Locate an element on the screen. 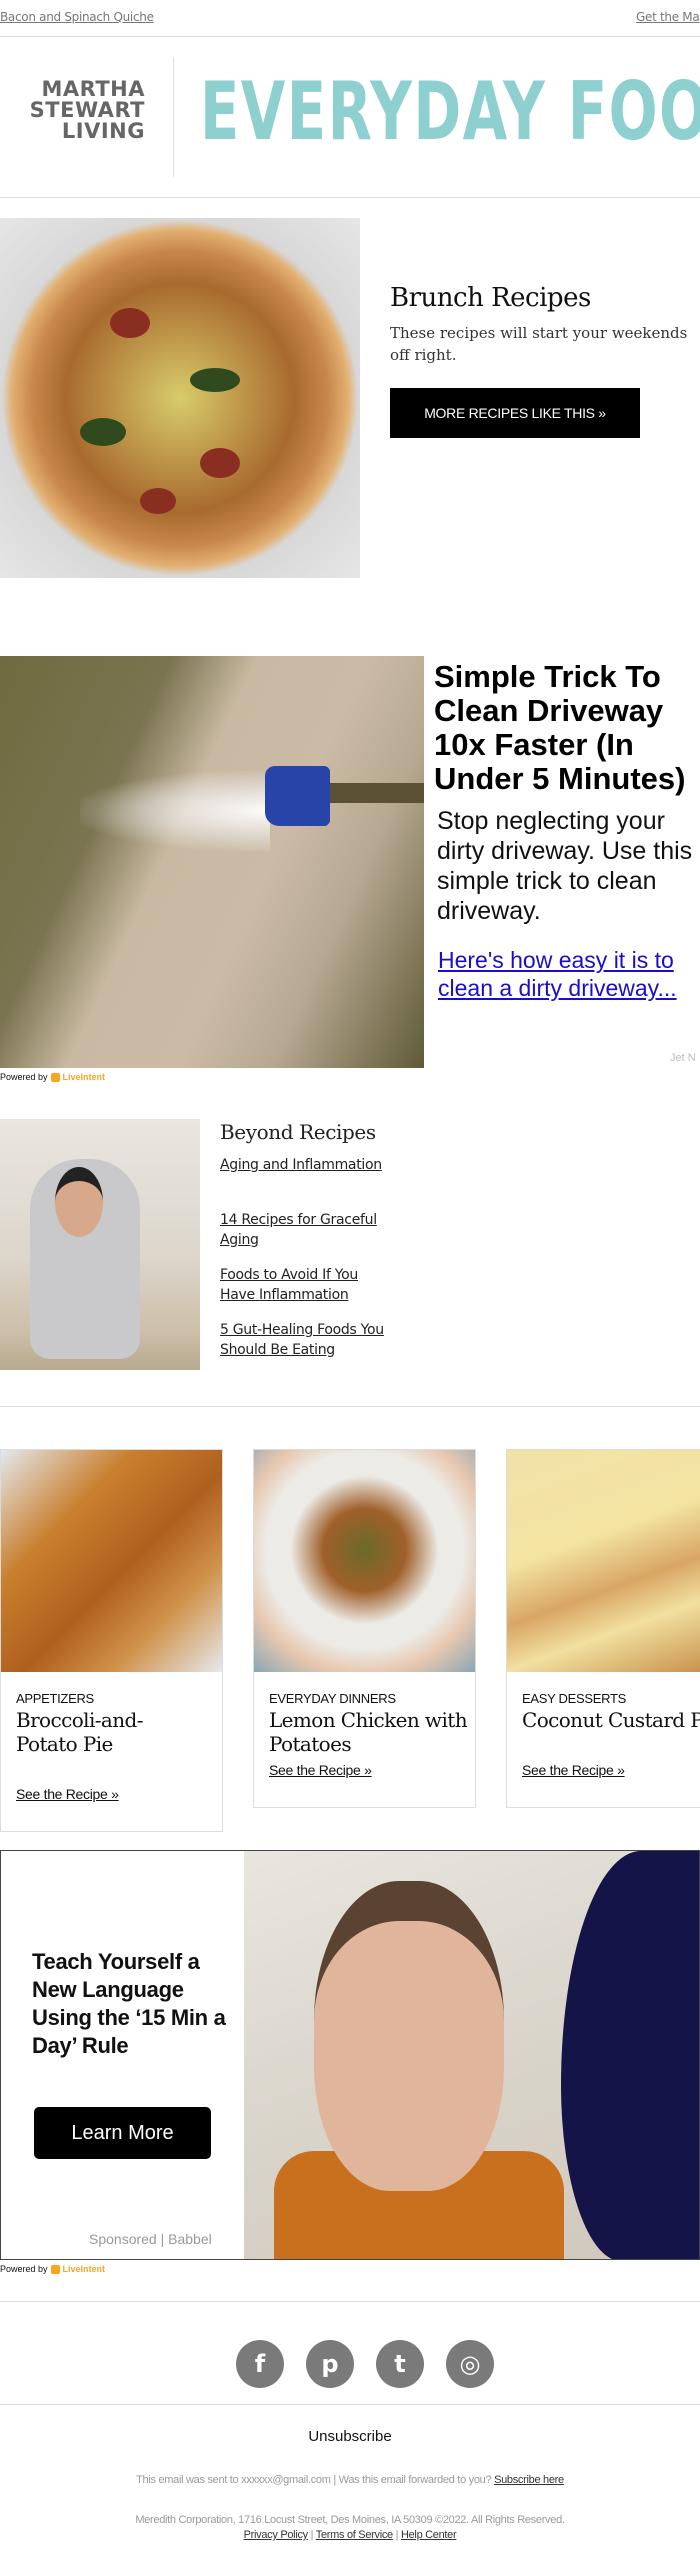 The image size is (700, 2571). help-center-link: Help Center is located at coordinates (429, 2535).